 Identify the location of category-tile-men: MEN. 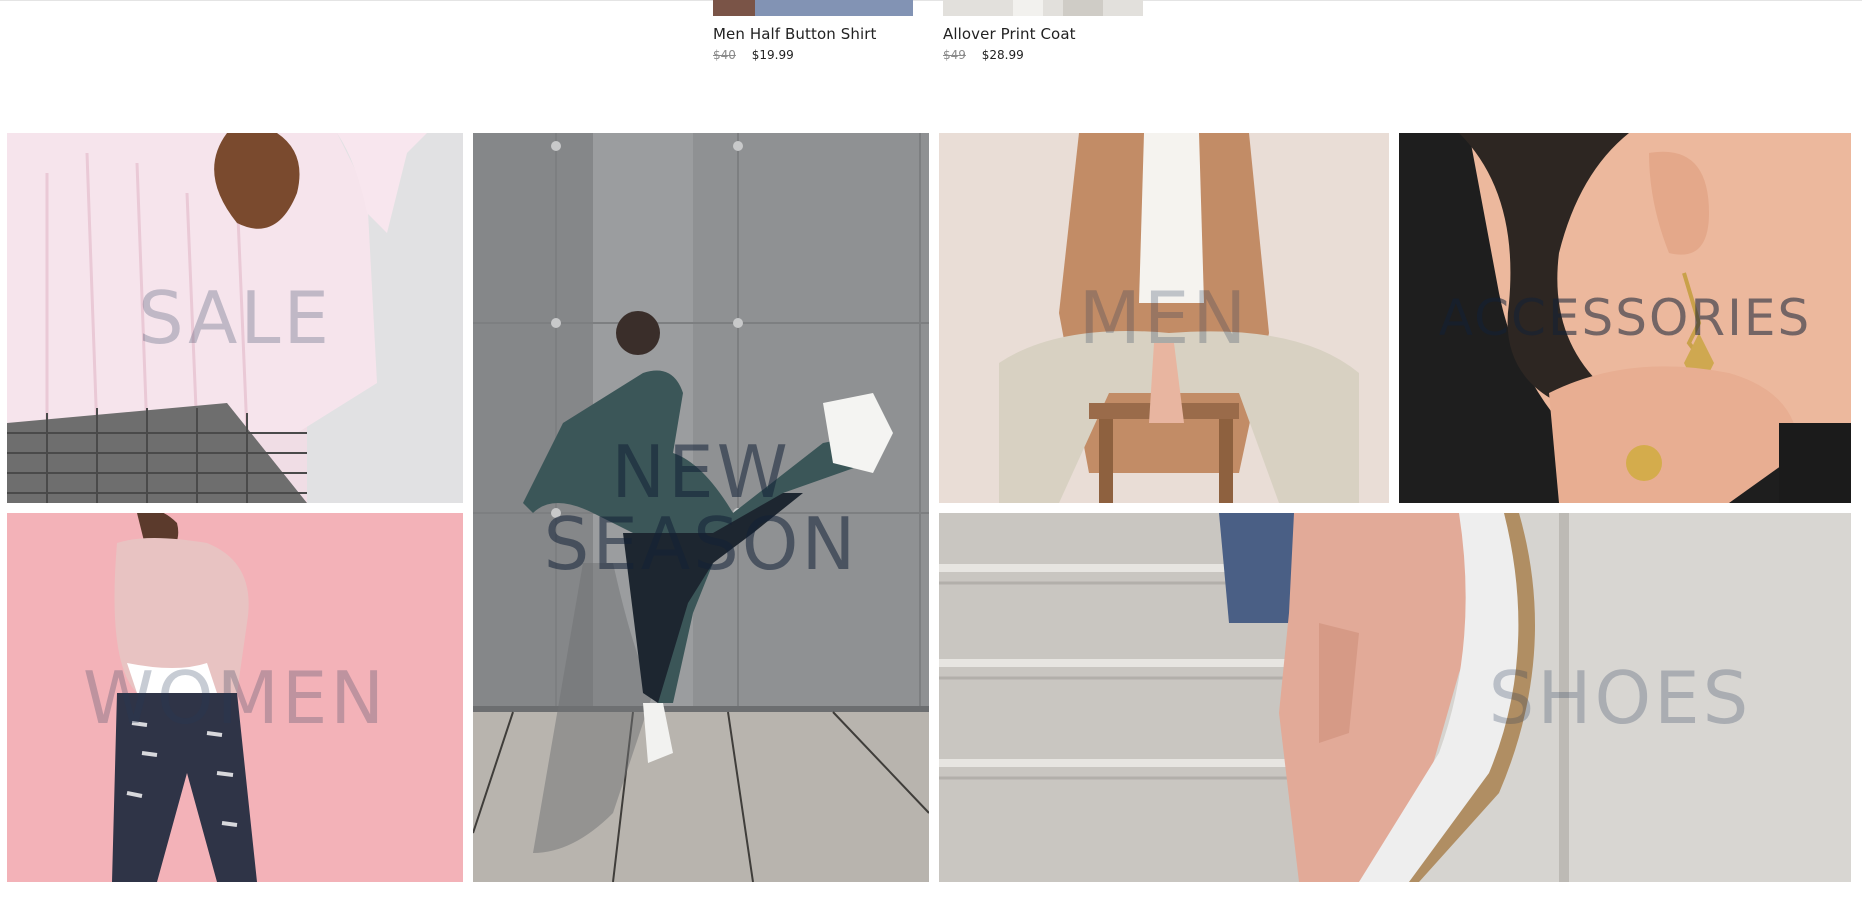
(1164, 318).